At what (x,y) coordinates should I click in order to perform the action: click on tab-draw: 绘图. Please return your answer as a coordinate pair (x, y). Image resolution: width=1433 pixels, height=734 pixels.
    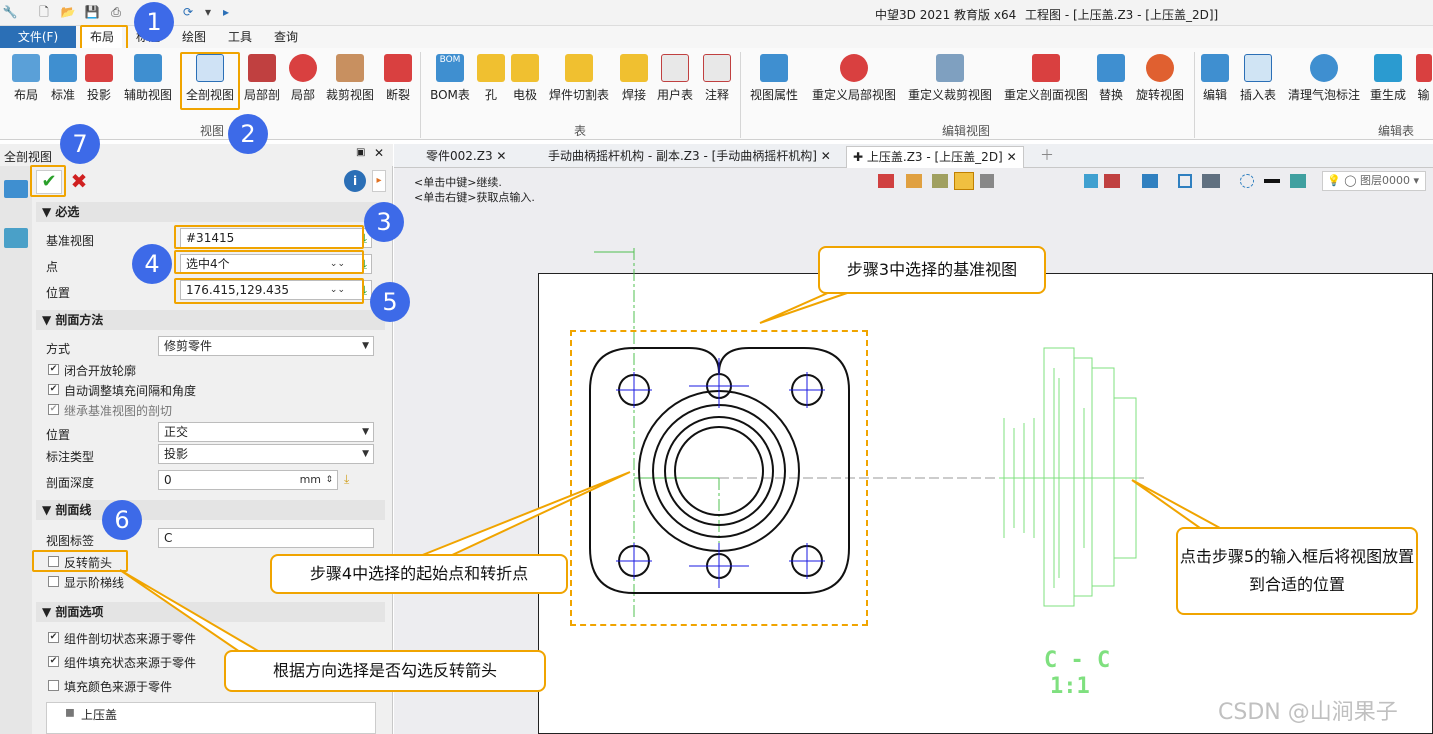
    Looking at the image, I should click on (194, 37).